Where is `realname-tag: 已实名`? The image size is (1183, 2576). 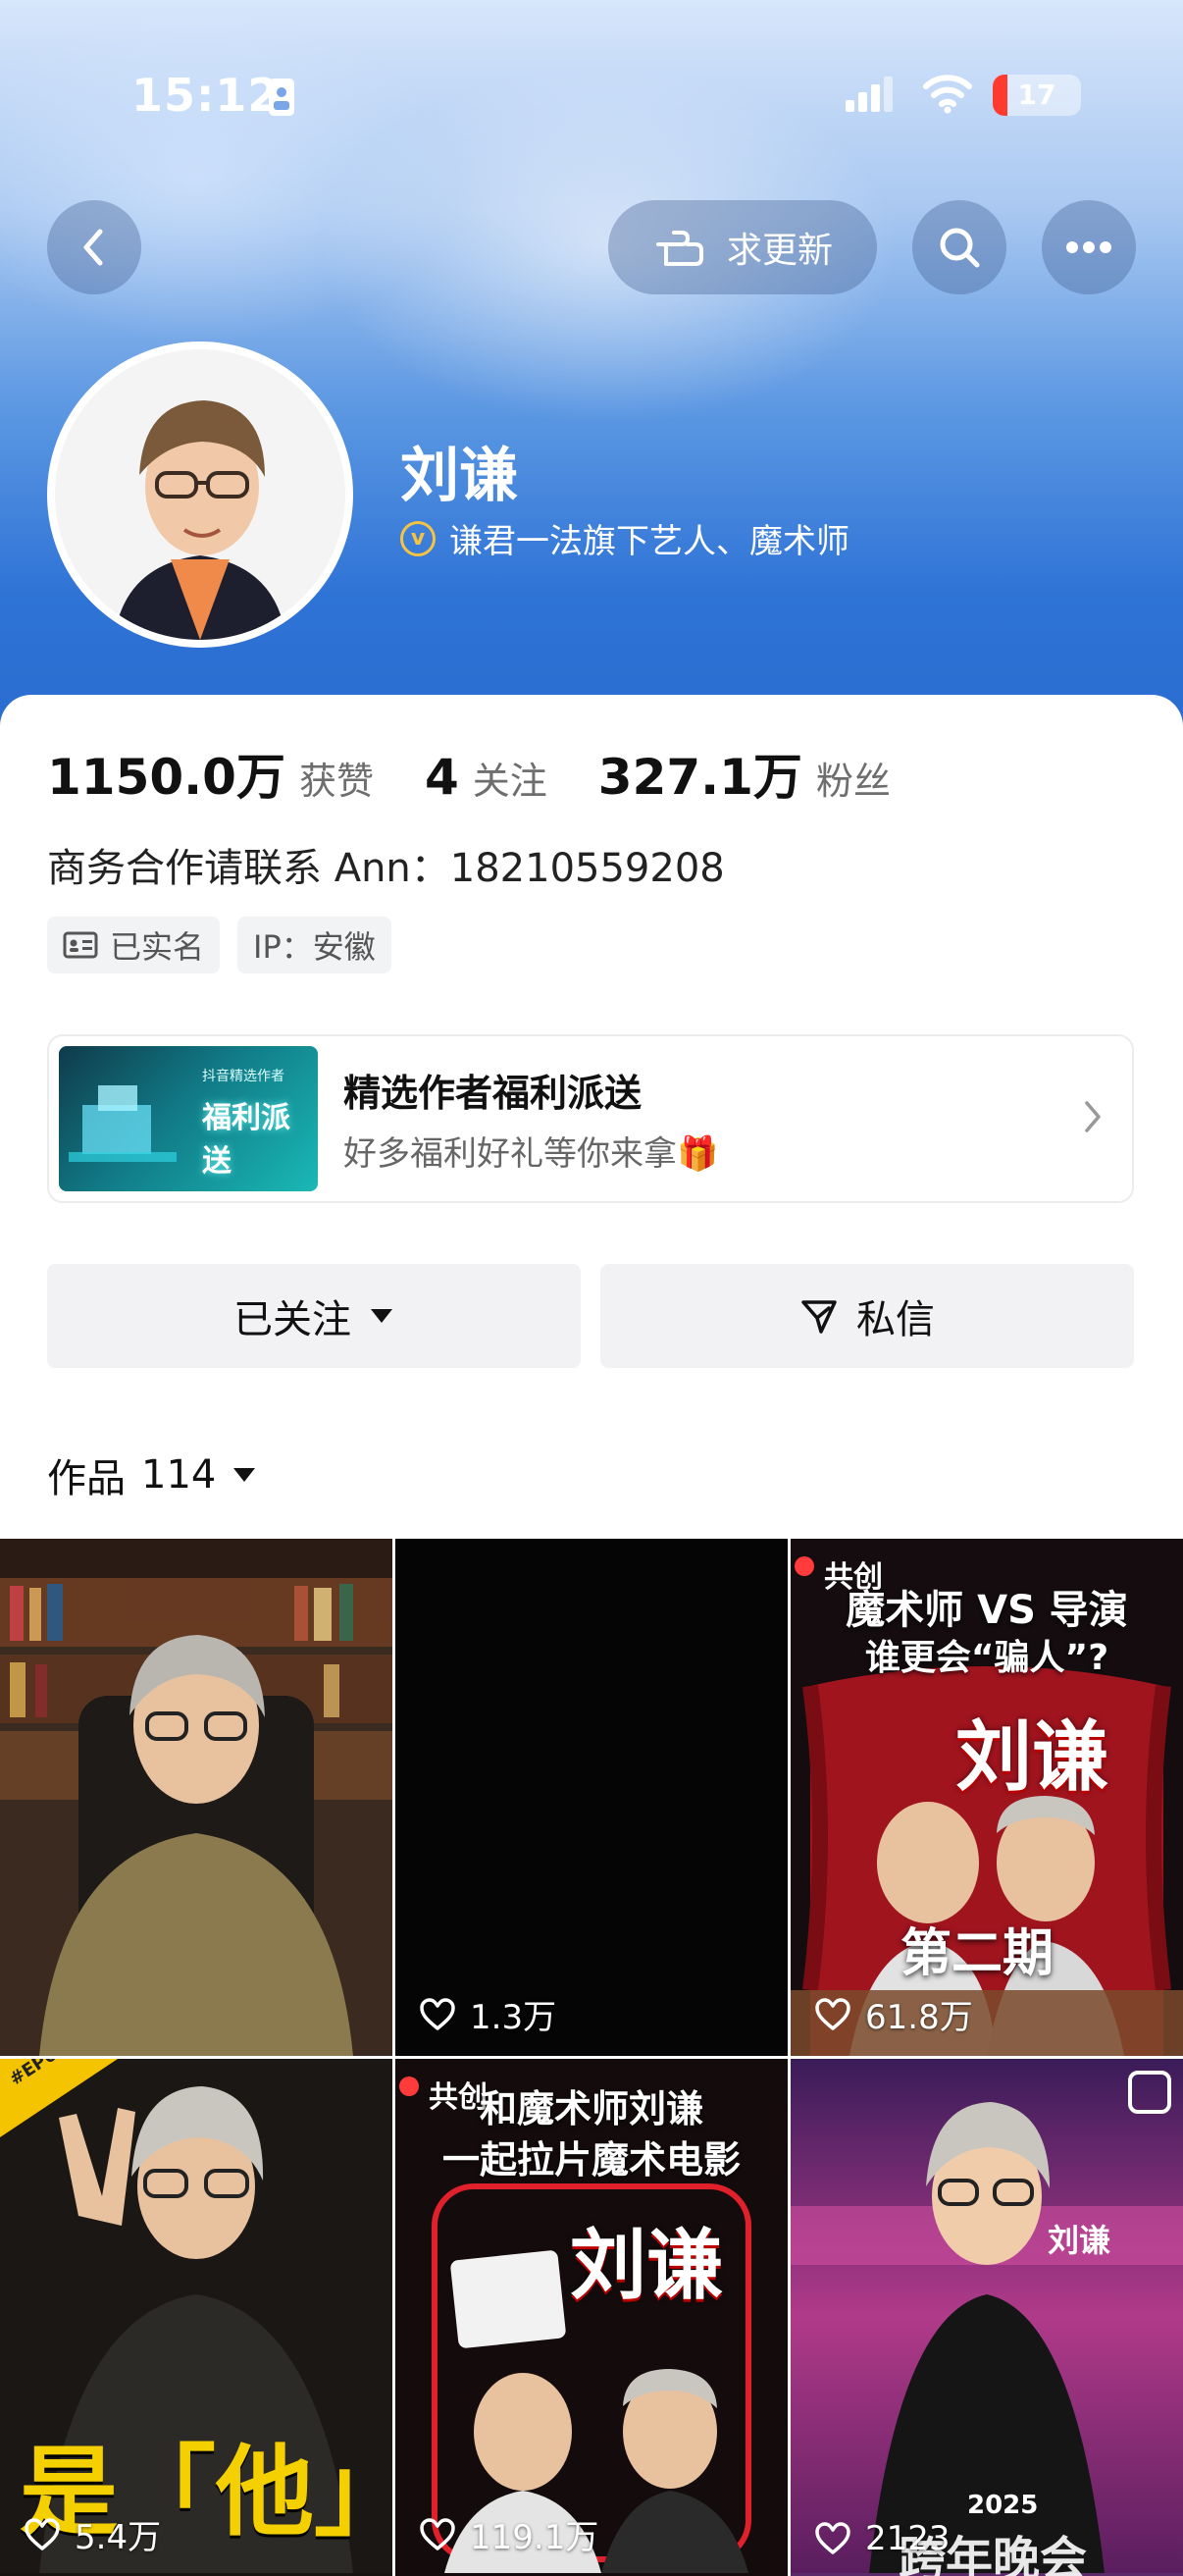
realname-tag: 已实名 is located at coordinates (134, 945).